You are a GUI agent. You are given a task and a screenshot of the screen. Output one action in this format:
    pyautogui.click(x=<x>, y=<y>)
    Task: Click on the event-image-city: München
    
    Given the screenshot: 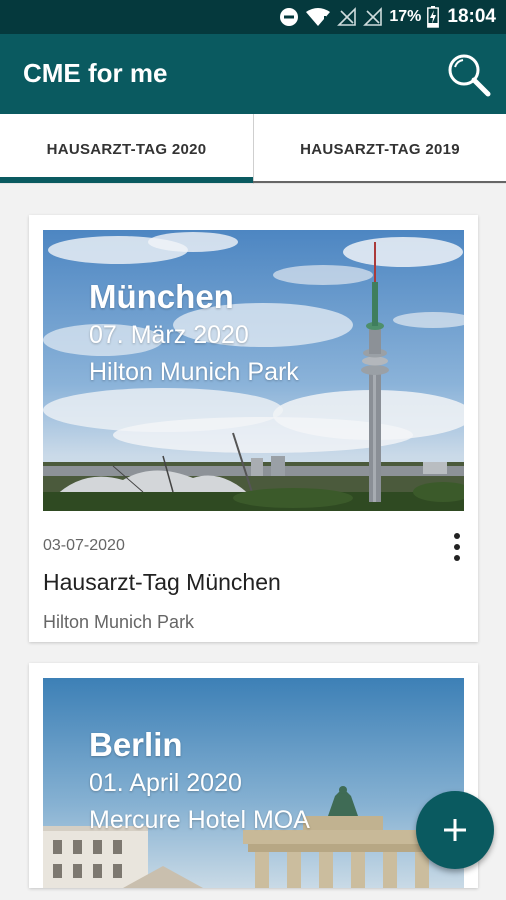 What is the action you would take?
    pyautogui.click(x=161, y=296)
    